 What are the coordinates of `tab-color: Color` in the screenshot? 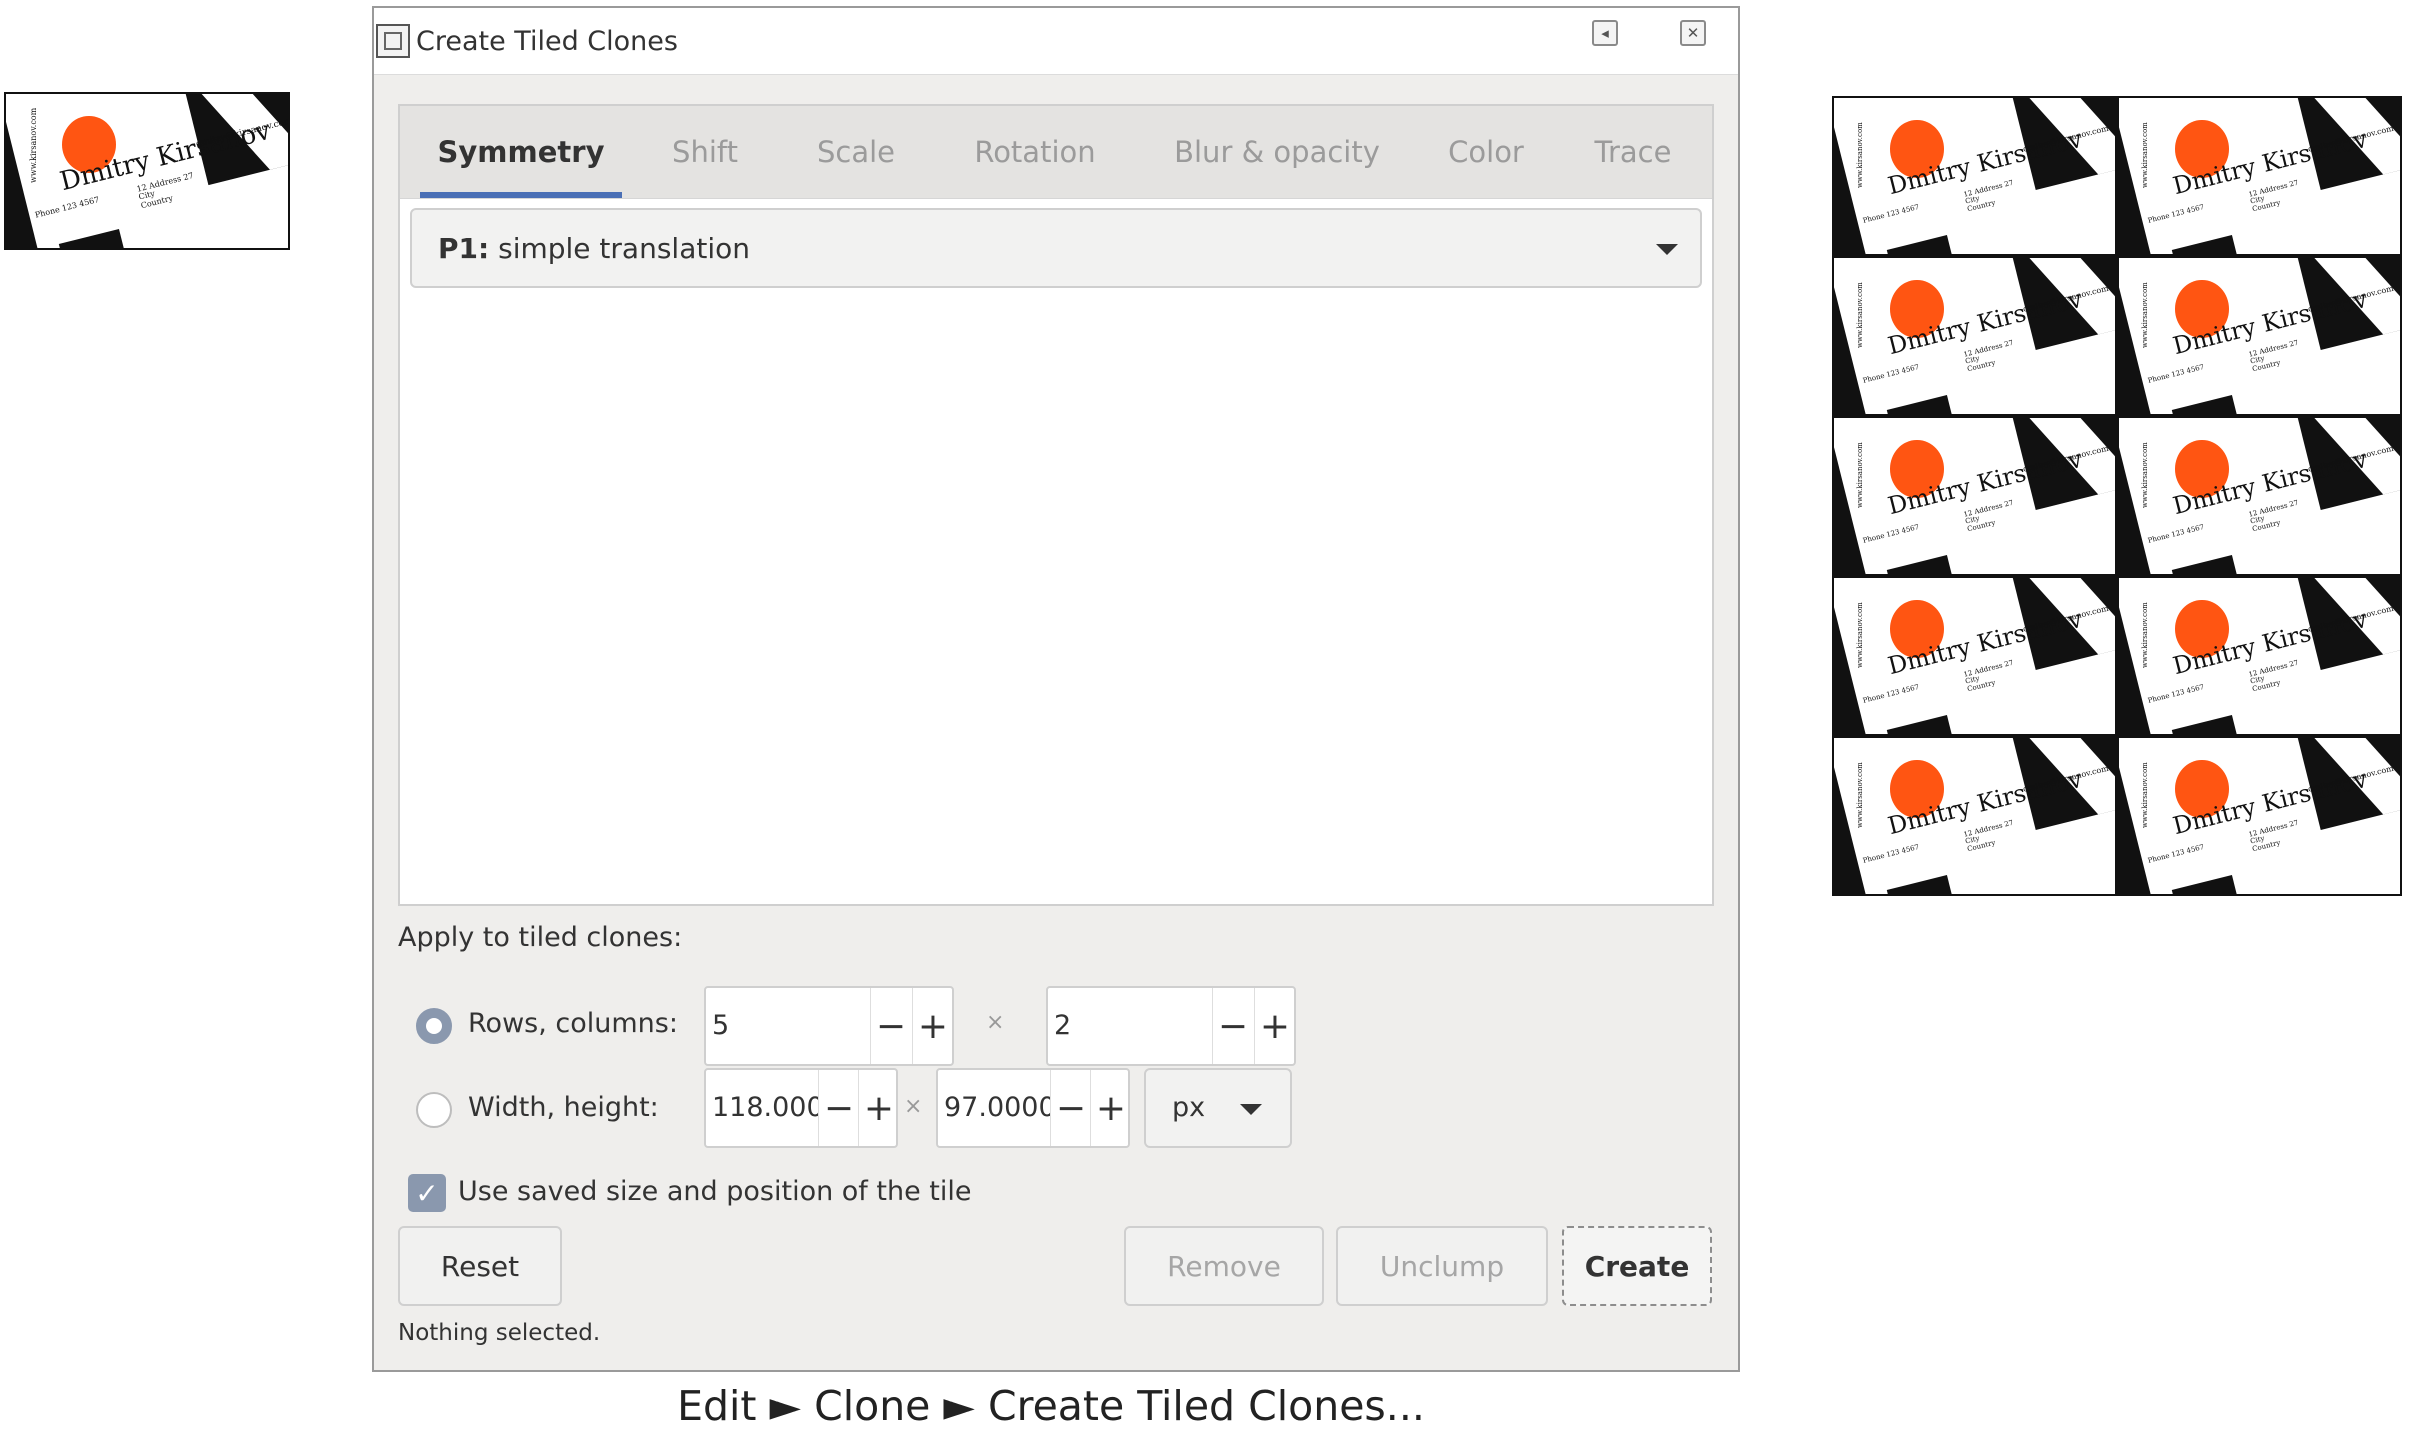 It's located at (1486, 152).